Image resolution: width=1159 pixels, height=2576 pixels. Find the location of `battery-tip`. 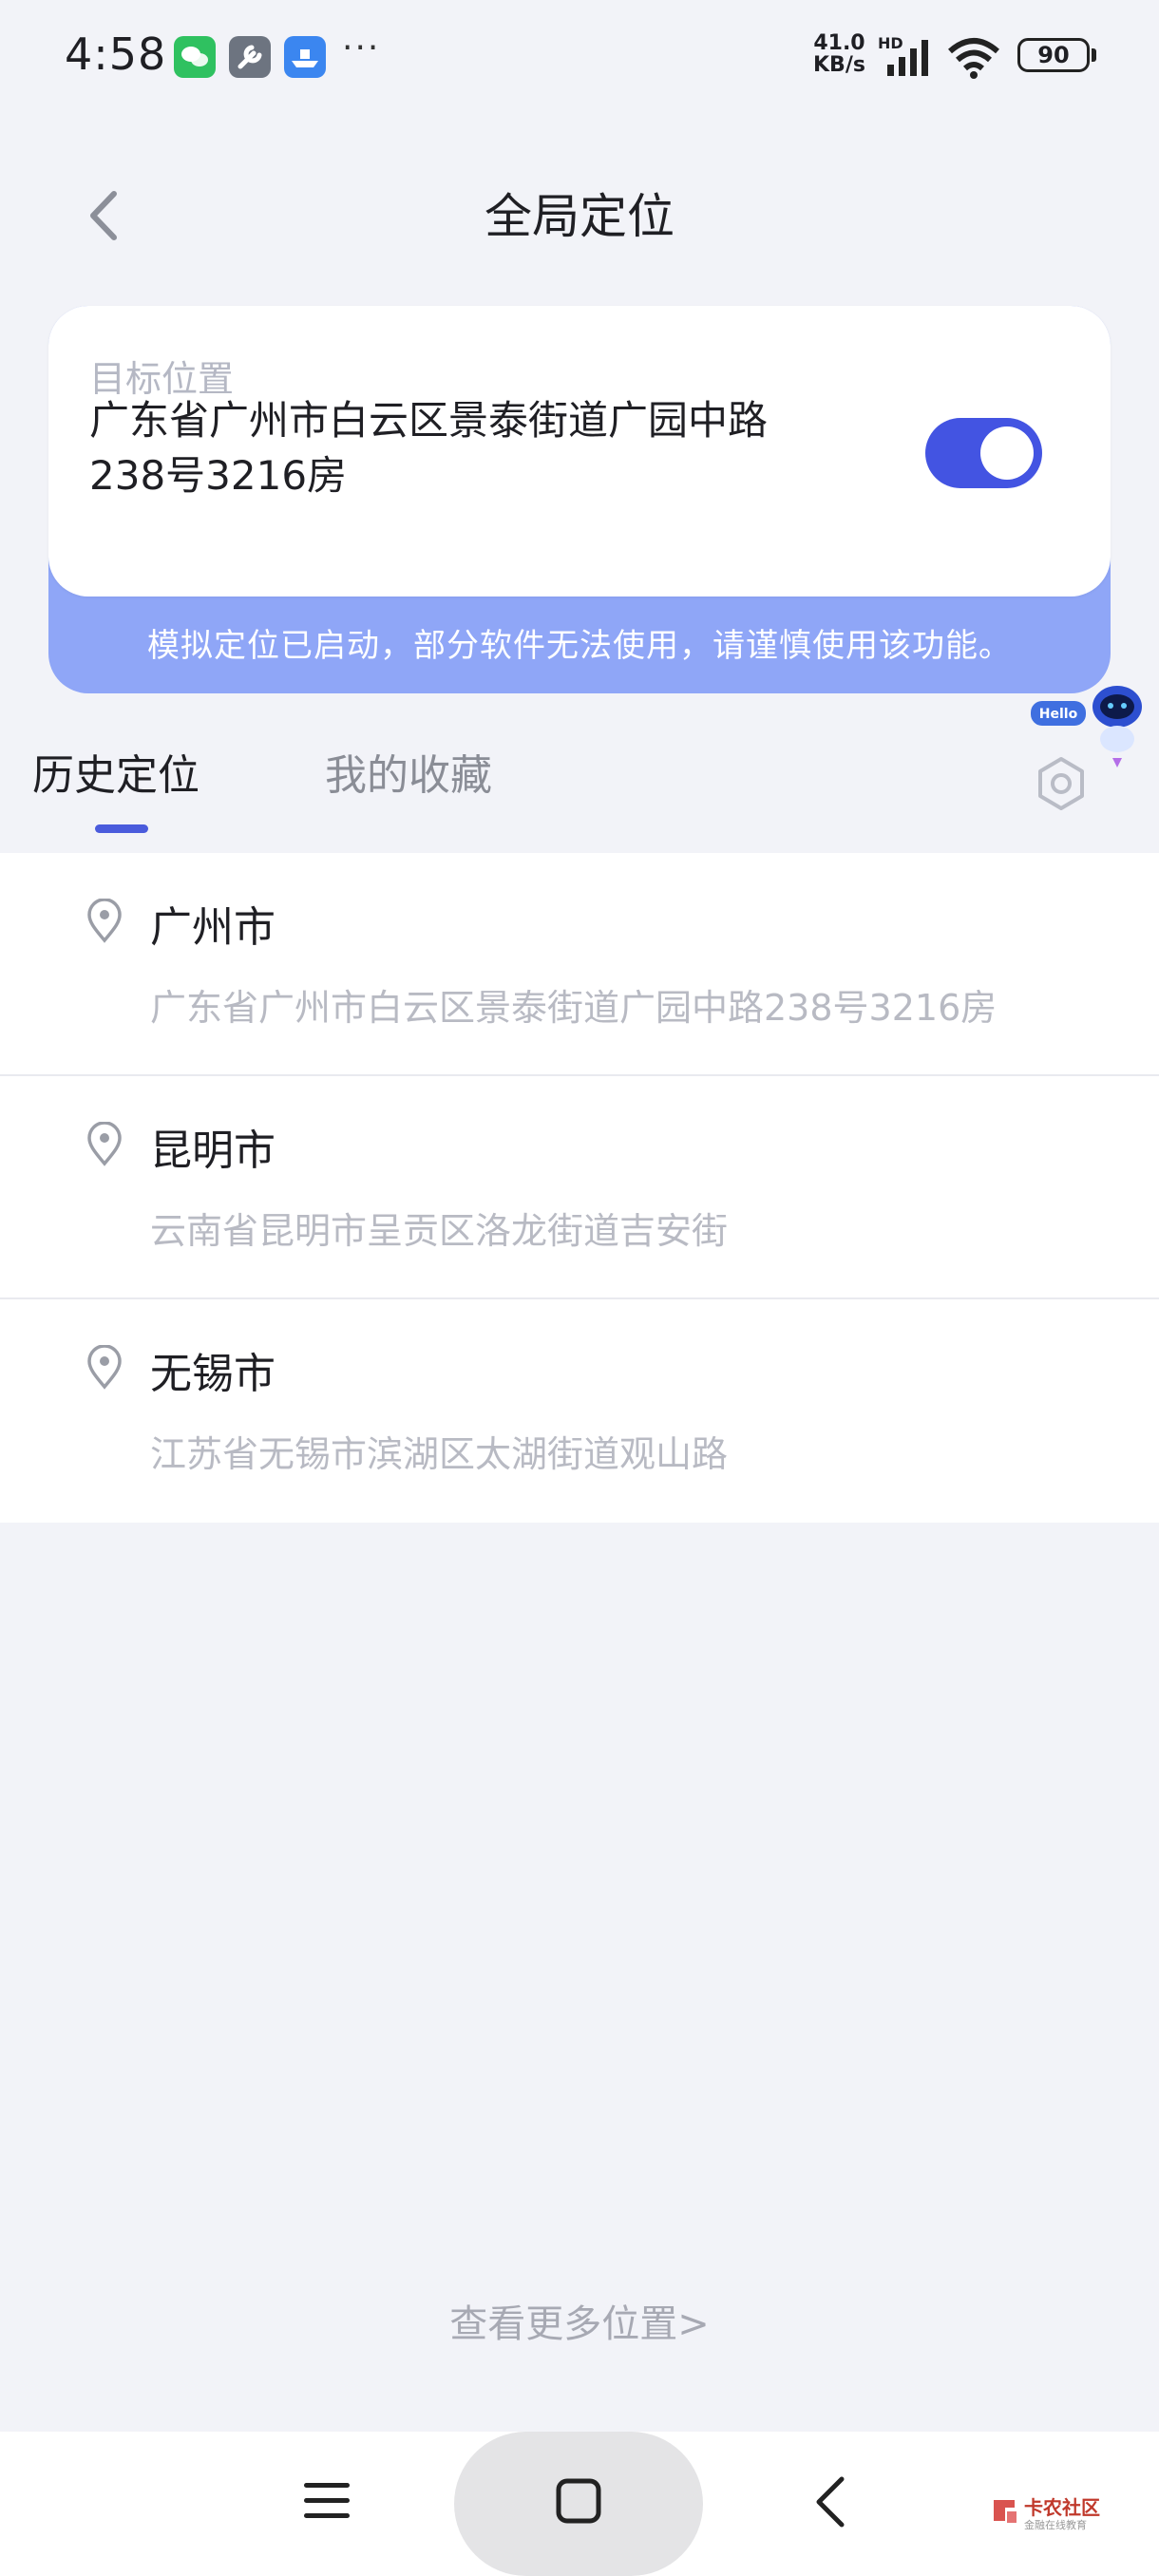

battery-tip is located at coordinates (1094, 55).